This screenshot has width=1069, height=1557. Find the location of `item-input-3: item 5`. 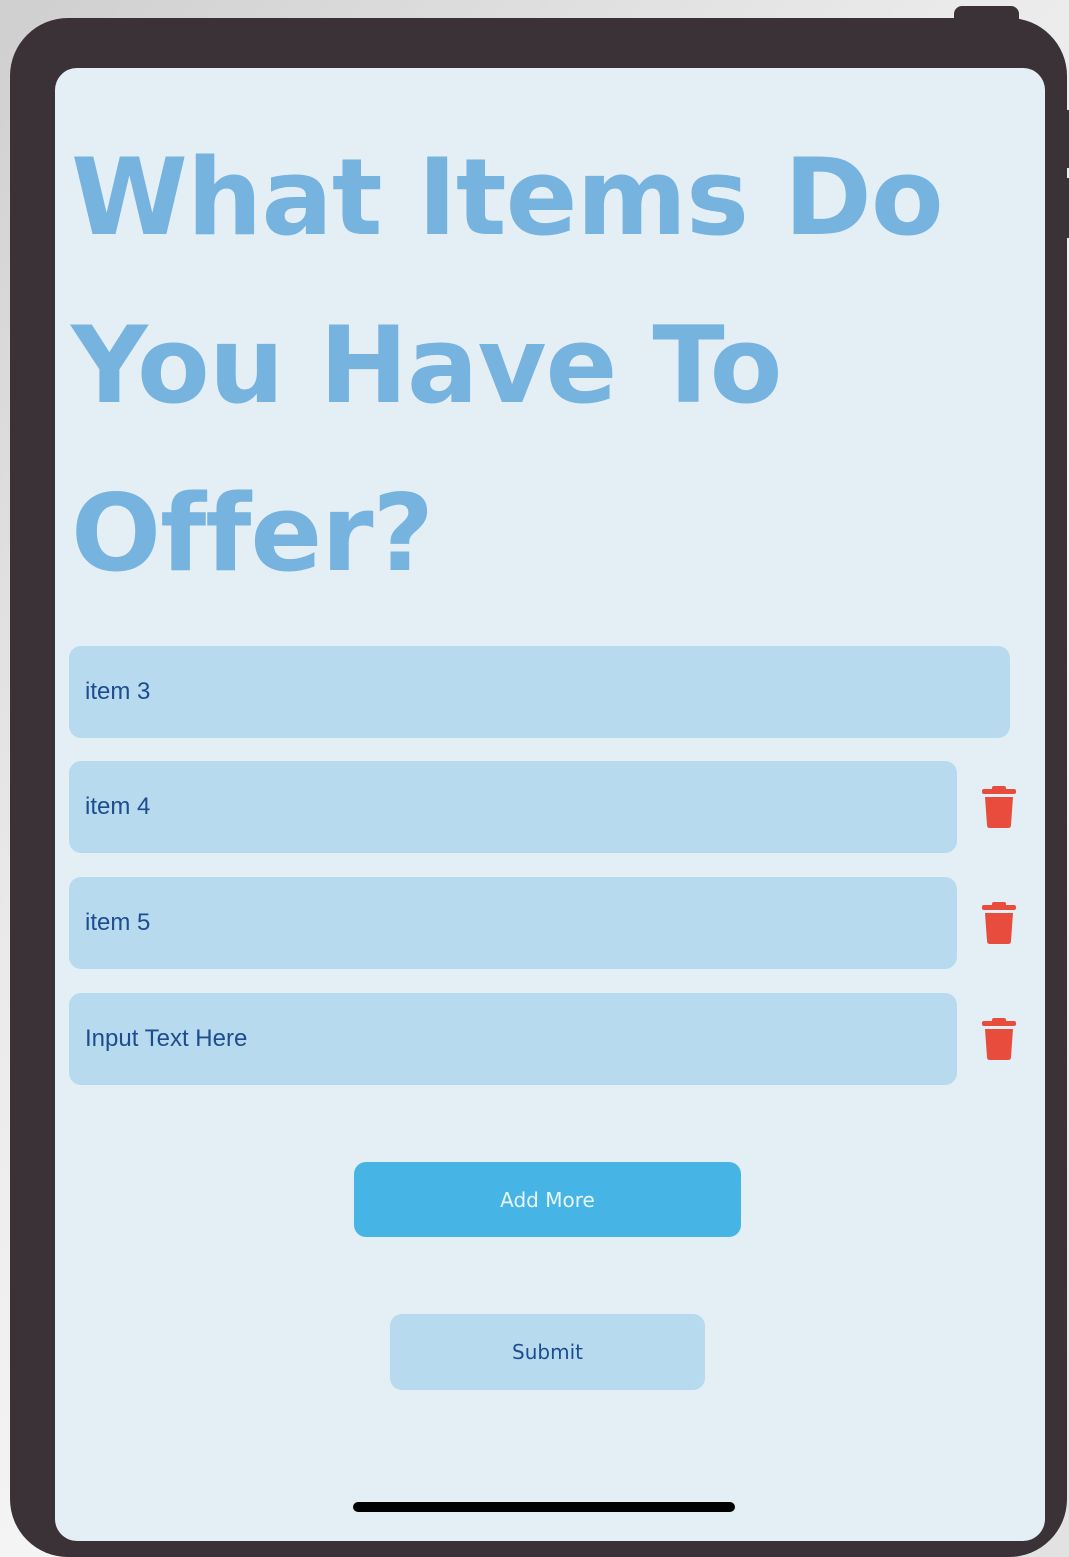

item-input-3: item 5 is located at coordinates (513, 923).